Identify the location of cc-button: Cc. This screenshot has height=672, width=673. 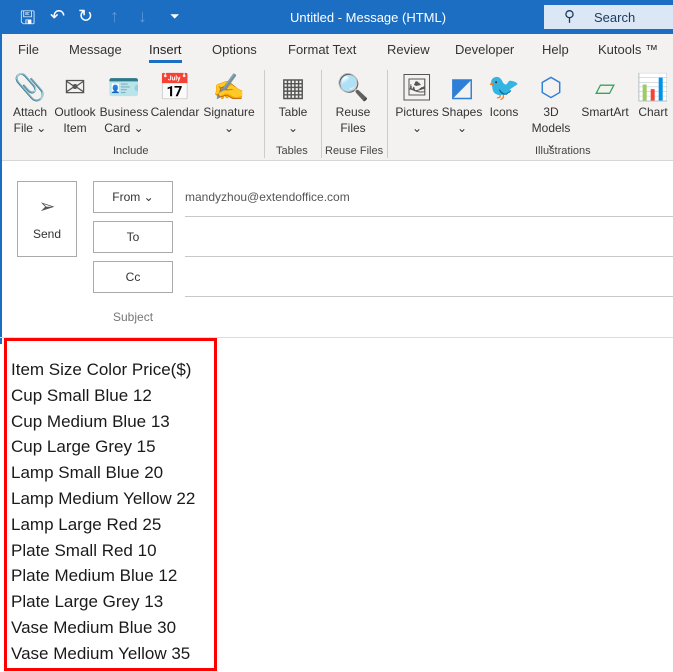
(133, 277).